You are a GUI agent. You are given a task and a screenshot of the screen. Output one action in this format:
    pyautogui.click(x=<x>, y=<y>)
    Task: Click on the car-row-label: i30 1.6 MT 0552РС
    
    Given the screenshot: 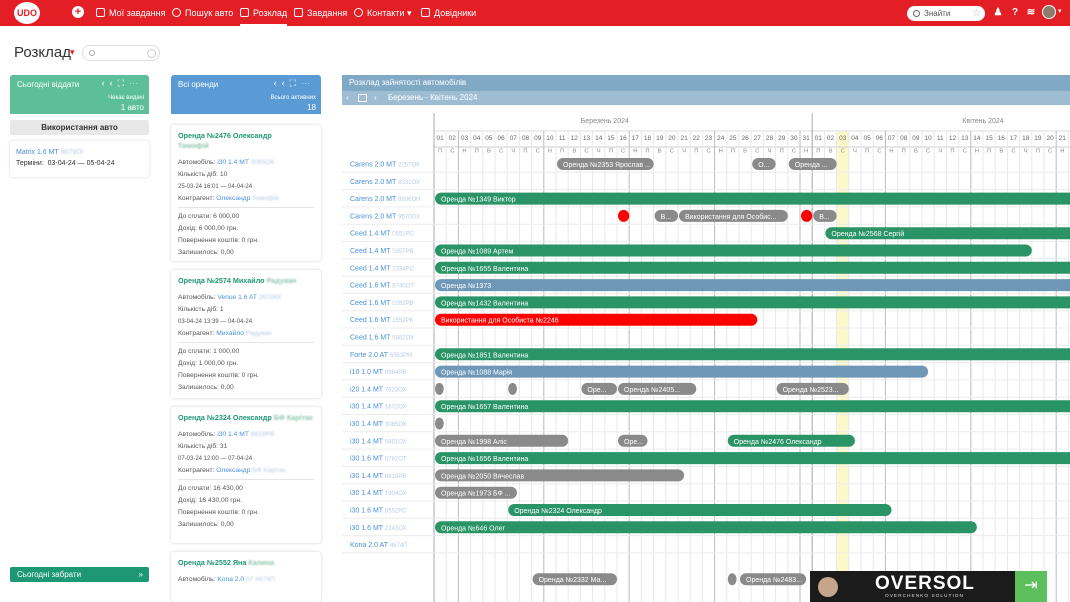 What is the action you would take?
    pyautogui.click(x=378, y=511)
    